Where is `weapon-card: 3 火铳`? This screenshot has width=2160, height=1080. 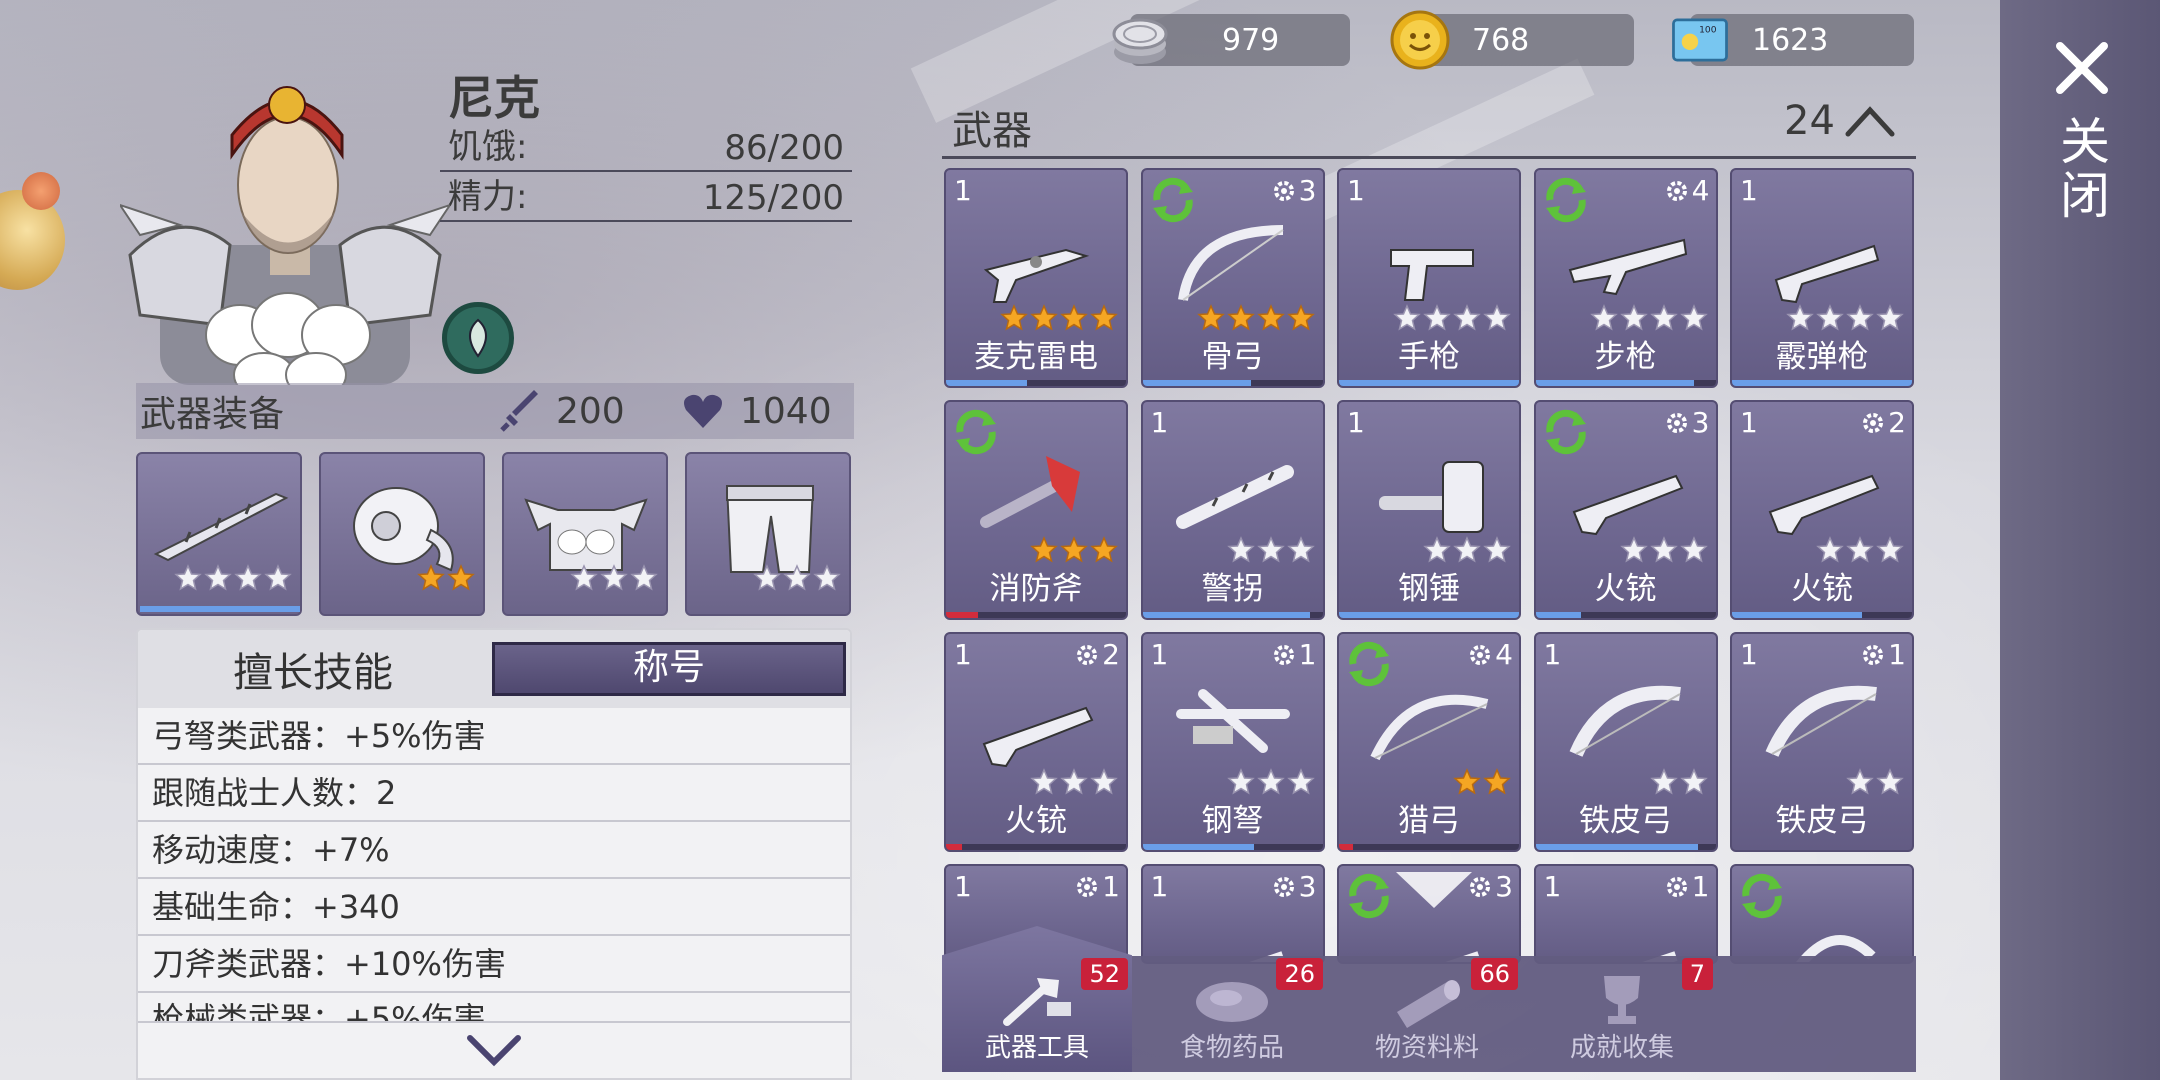
weapon-card: 3 火铳 is located at coordinates (1625, 510).